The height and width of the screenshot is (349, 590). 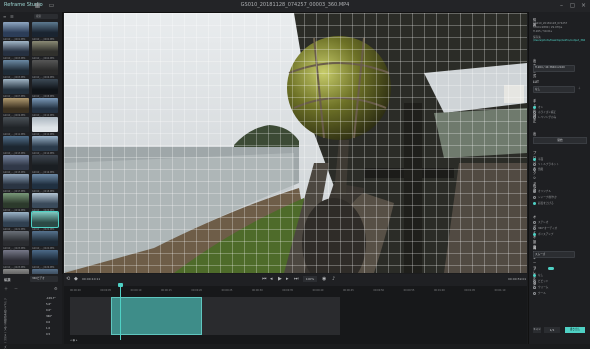 I want to click on property-value: 5.6°, so click(x=48, y=304).